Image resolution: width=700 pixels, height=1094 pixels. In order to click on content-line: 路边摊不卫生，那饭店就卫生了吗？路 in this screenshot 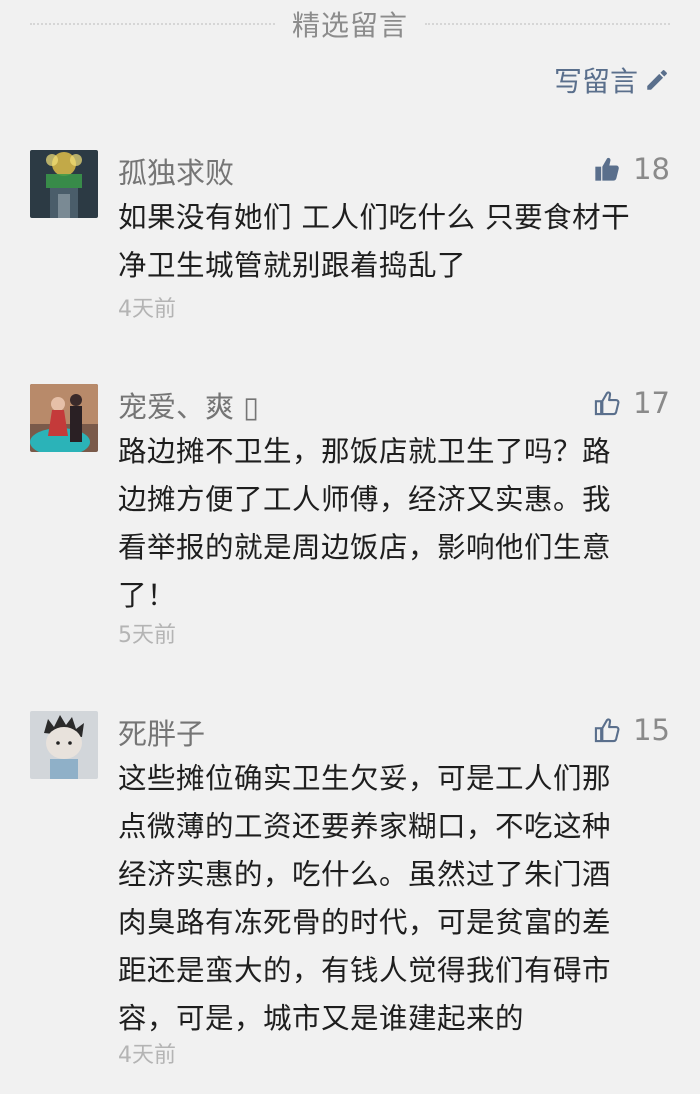, I will do `click(365, 451)`.